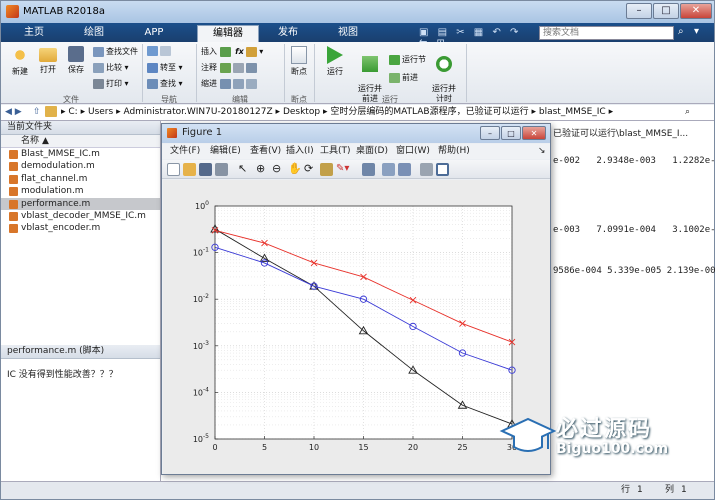 This screenshot has width=715, height=500. Describe the element at coordinates (604, 429) in the screenshot. I see `watermark-name: 必过源码` at that location.